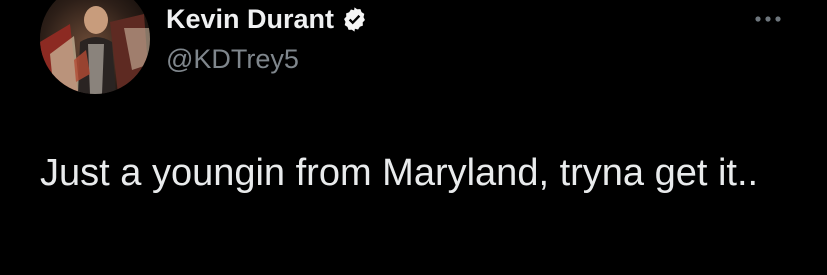 The height and width of the screenshot is (275, 827). What do you see at coordinates (250, 18) in the screenshot?
I see `author-name-text: Kevin Durant` at bounding box center [250, 18].